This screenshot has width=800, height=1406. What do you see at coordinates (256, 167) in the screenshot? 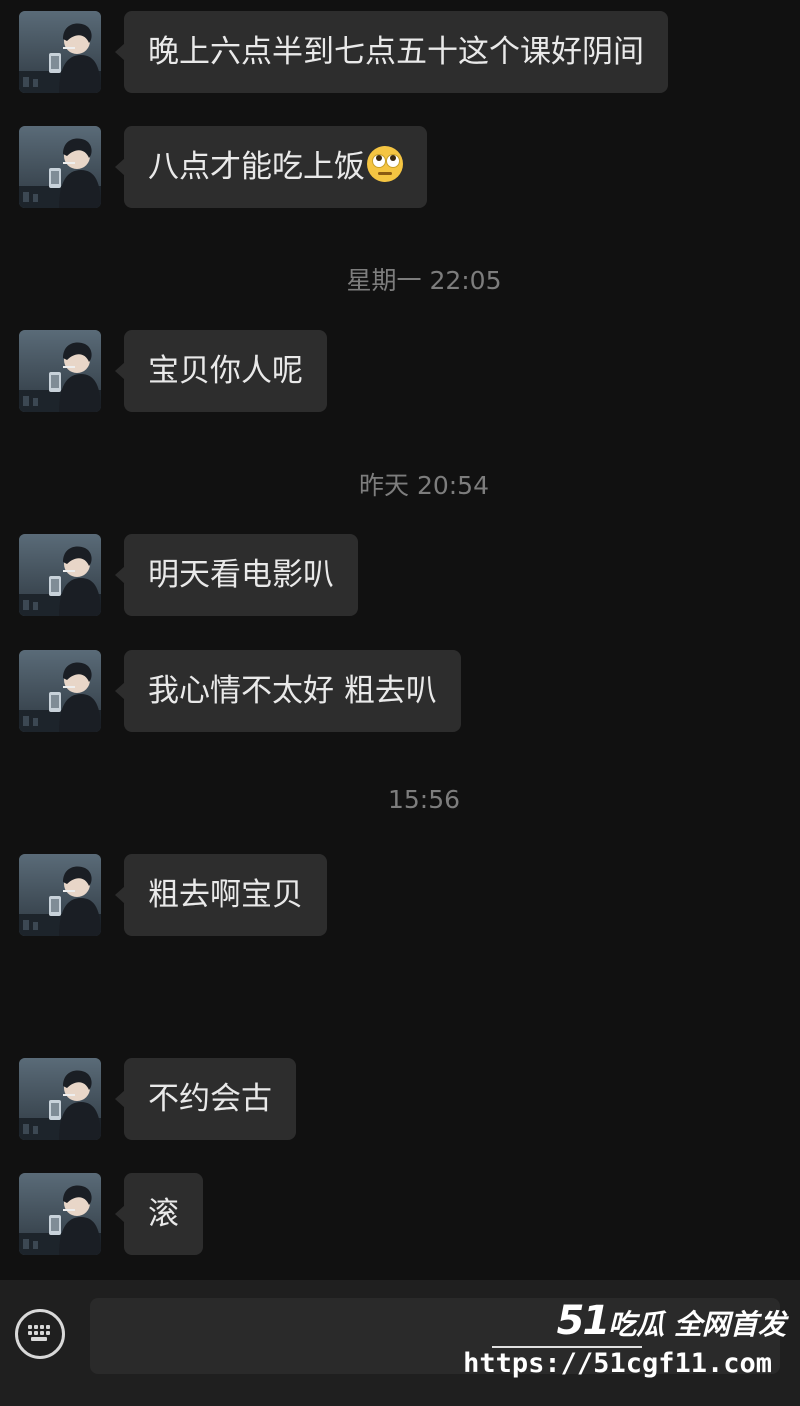
I see `message-text: 八点才能吃上饭` at bounding box center [256, 167].